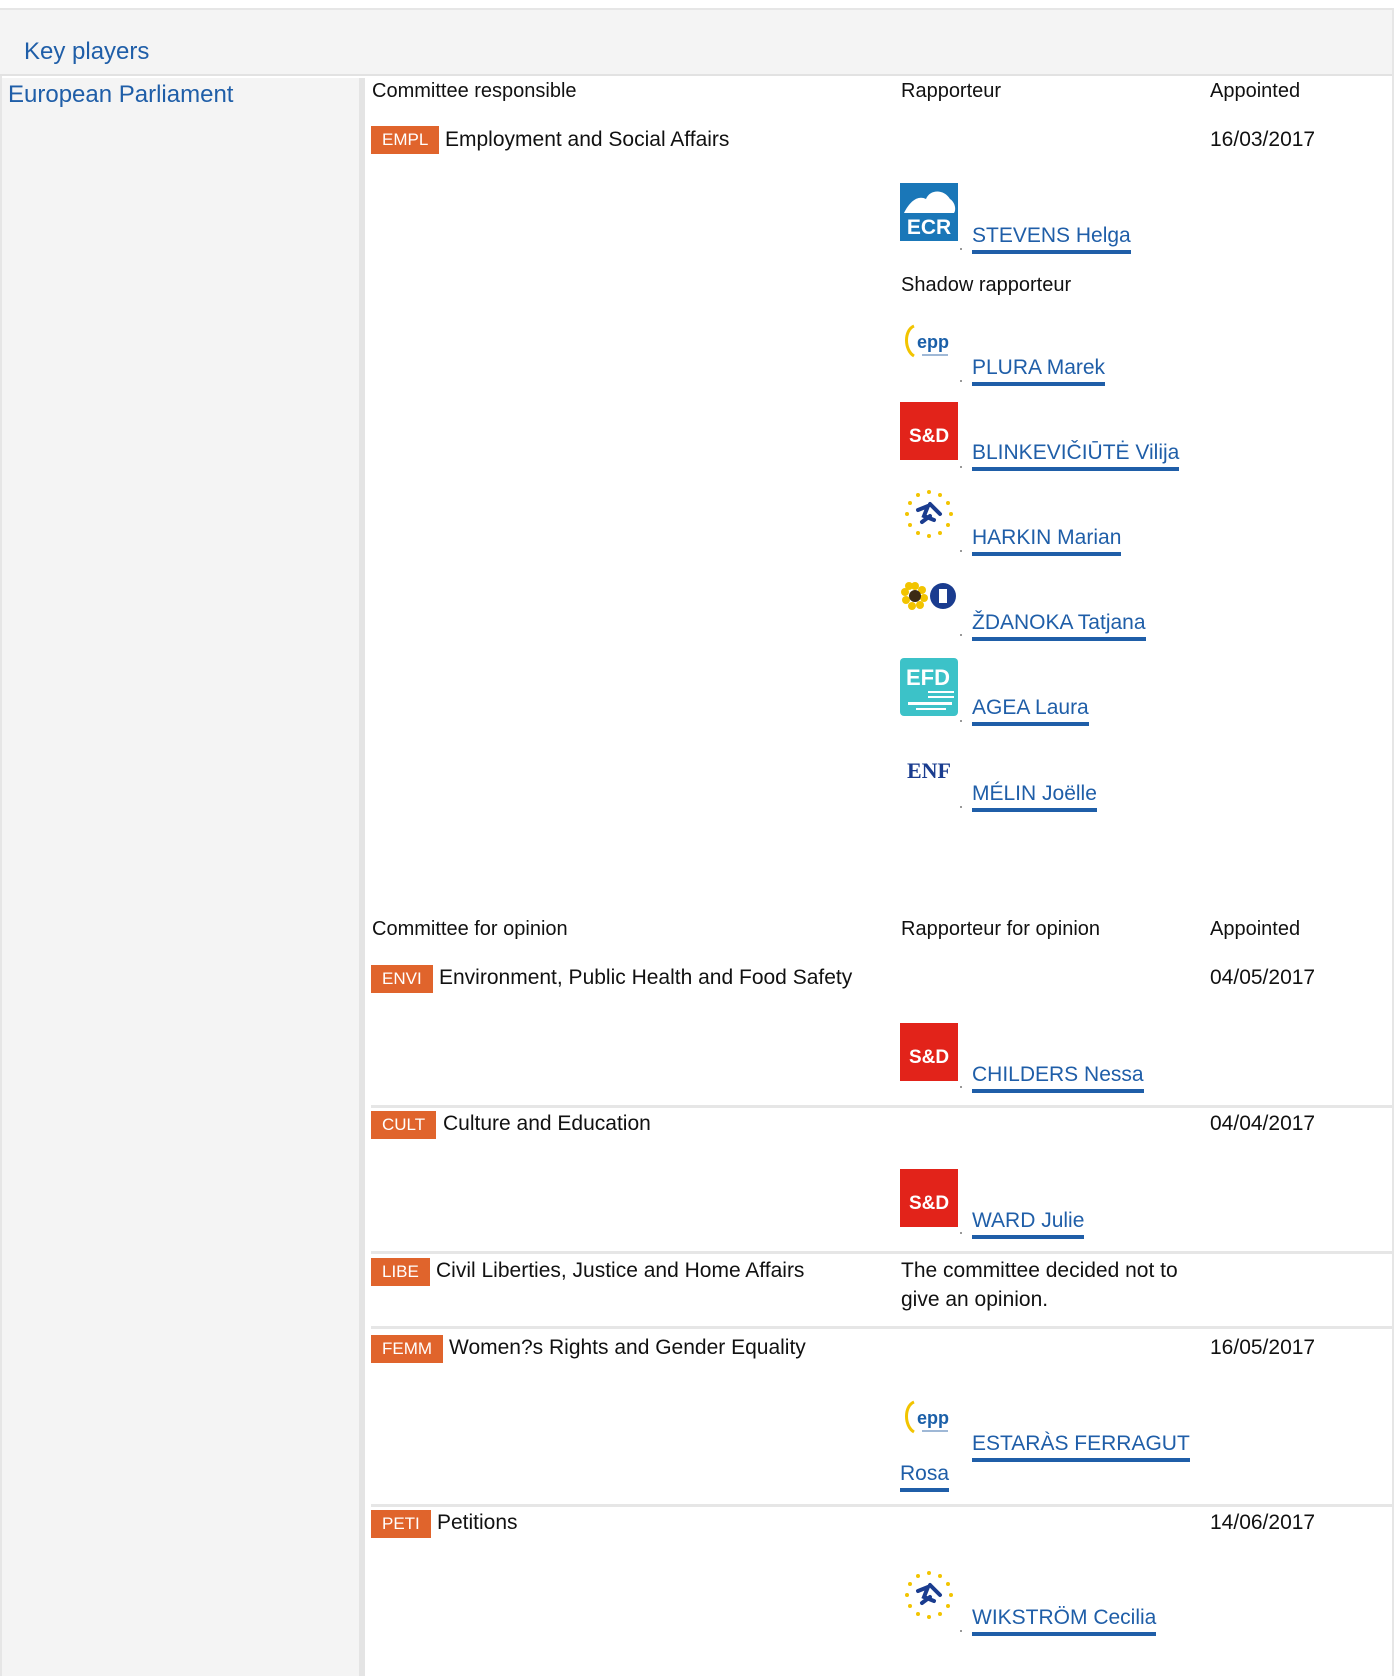 This screenshot has height=1676, width=1397. What do you see at coordinates (1263, 1522) in the screenshot?
I see `appointed-date-peti: 14/06/2017` at bounding box center [1263, 1522].